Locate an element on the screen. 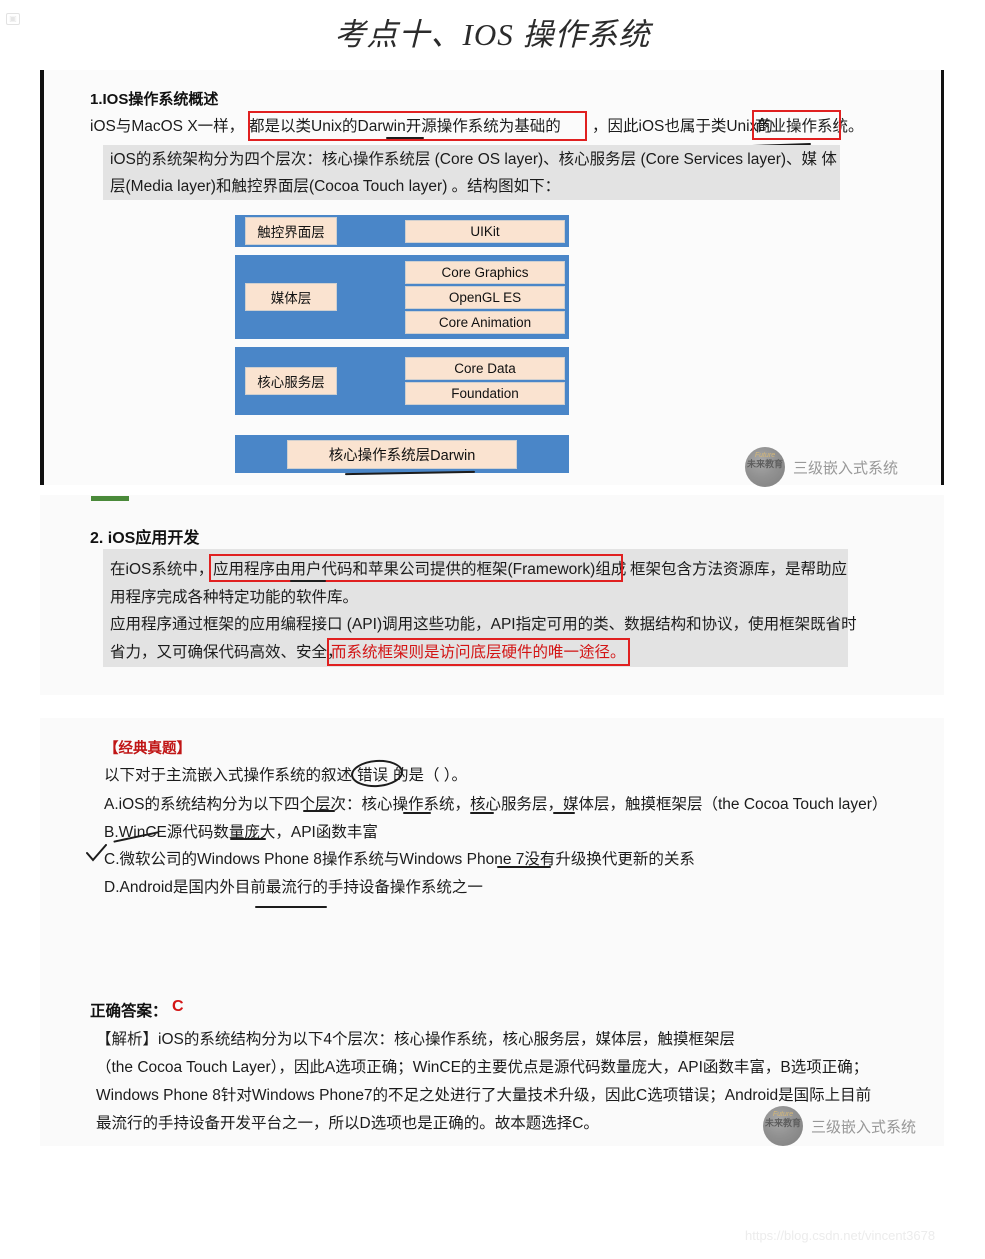 Image resolution: width=985 pixels, height=1259 pixels. arch-item-uikit: UIKit is located at coordinates (485, 231).